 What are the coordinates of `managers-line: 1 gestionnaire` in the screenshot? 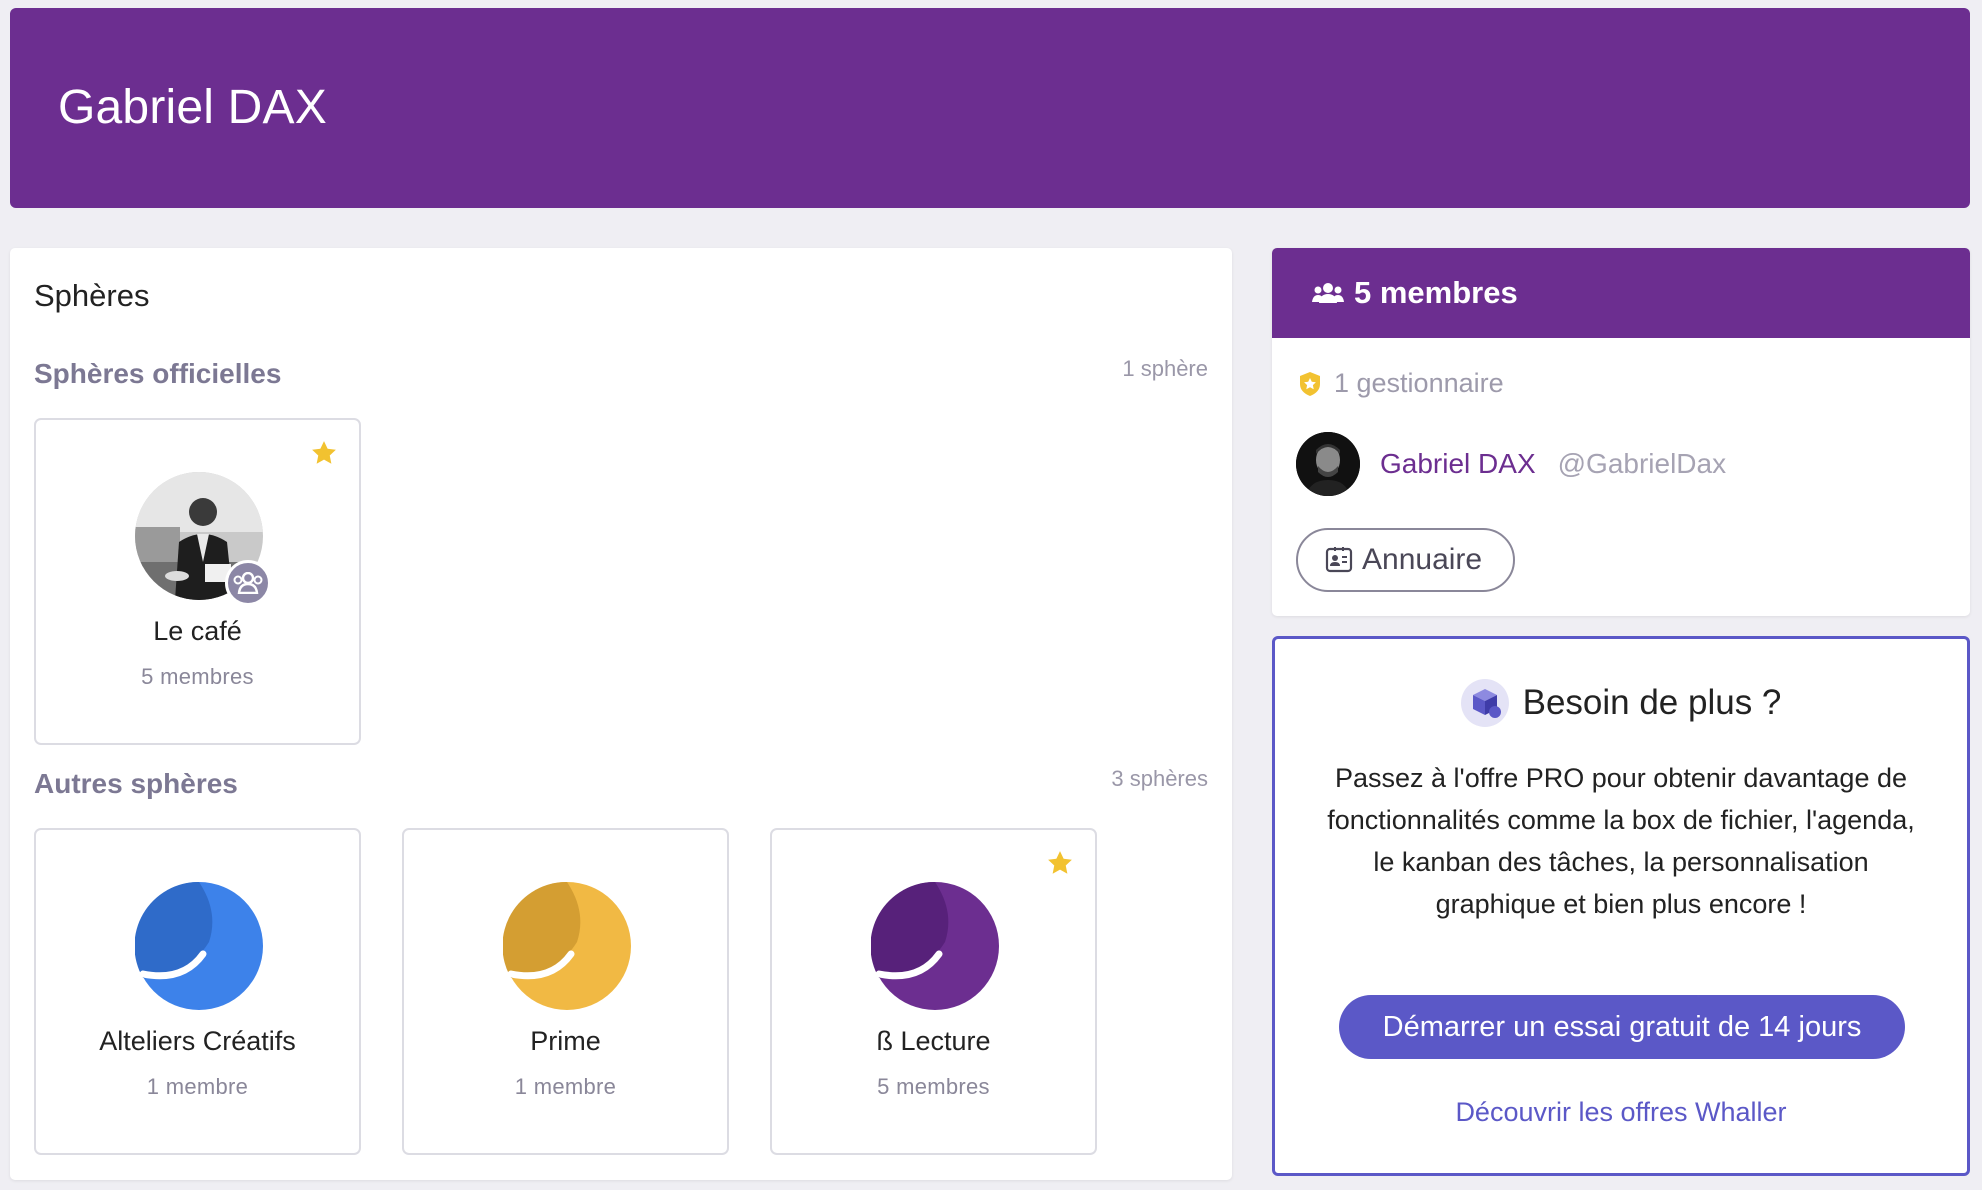 It's located at (1400, 383).